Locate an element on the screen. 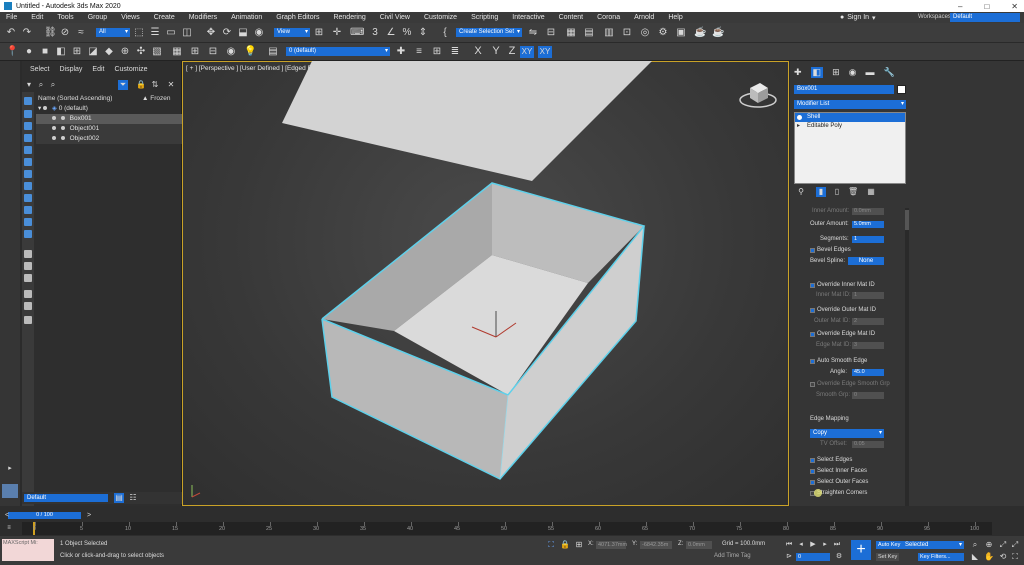 The image size is (1024, 565). make-unique-icon: ▯ is located at coordinates (837, 192).